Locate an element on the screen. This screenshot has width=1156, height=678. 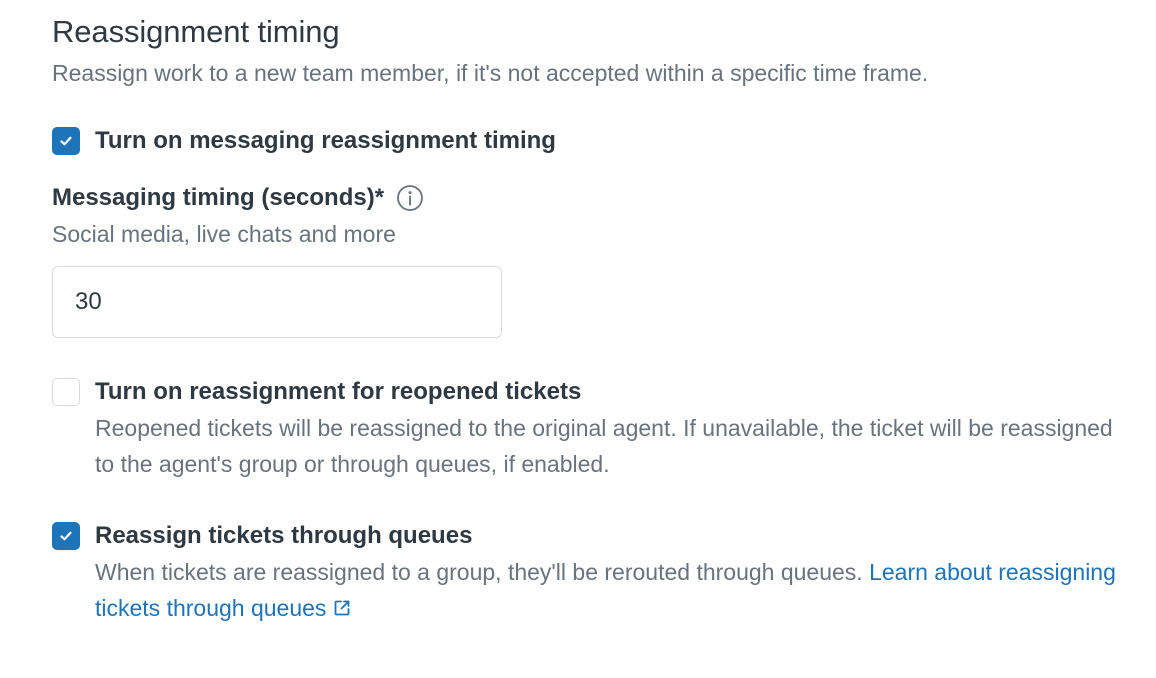
external-link-icon is located at coordinates (342, 608).